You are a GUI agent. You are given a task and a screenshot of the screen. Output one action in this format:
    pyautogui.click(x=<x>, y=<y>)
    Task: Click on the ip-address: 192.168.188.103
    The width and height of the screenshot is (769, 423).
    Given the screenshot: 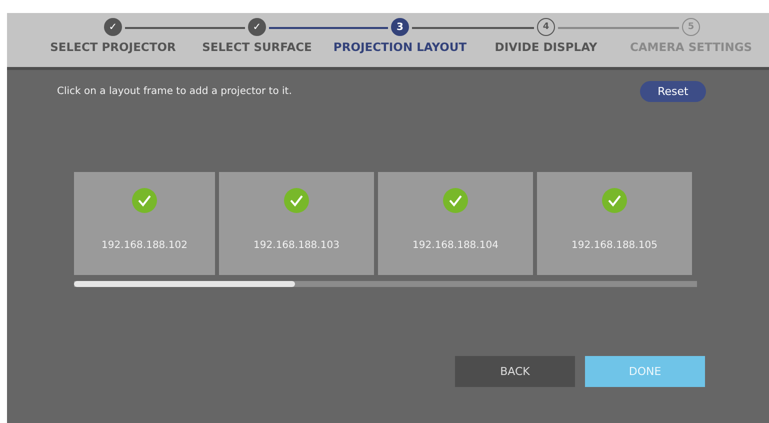 What is the action you would take?
    pyautogui.click(x=297, y=245)
    